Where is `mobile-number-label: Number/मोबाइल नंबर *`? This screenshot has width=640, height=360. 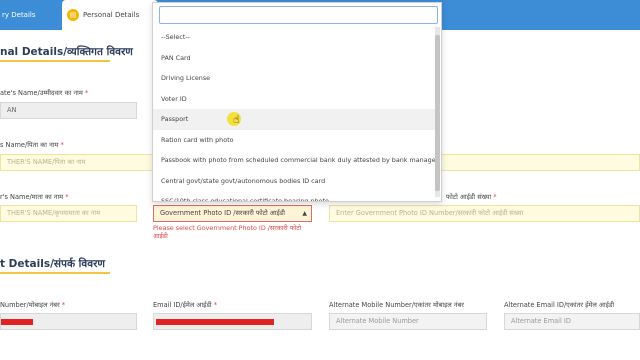
mobile-number-label: Number/मोबाइल नंबर * is located at coordinates (33, 305).